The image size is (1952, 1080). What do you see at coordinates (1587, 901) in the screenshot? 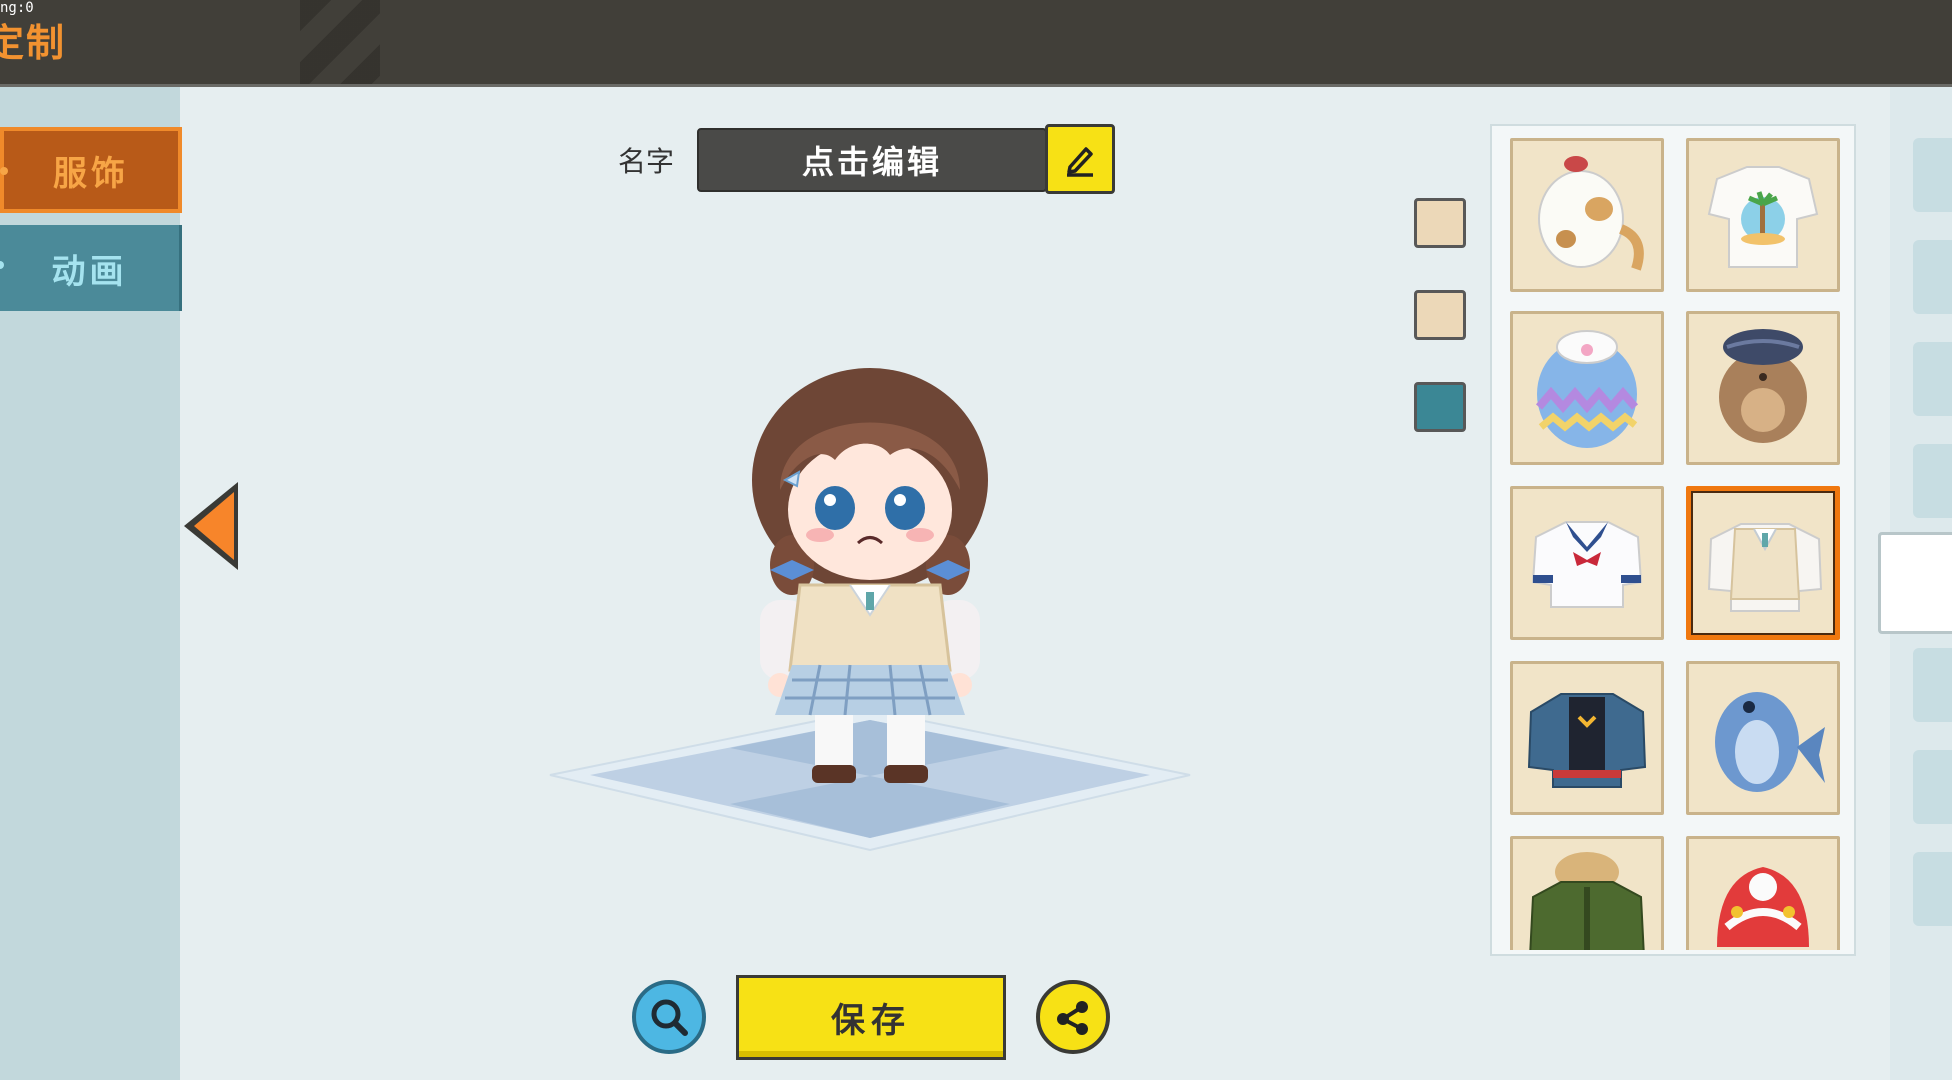
I see `green-parka-icon` at bounding box center [1587, 901].